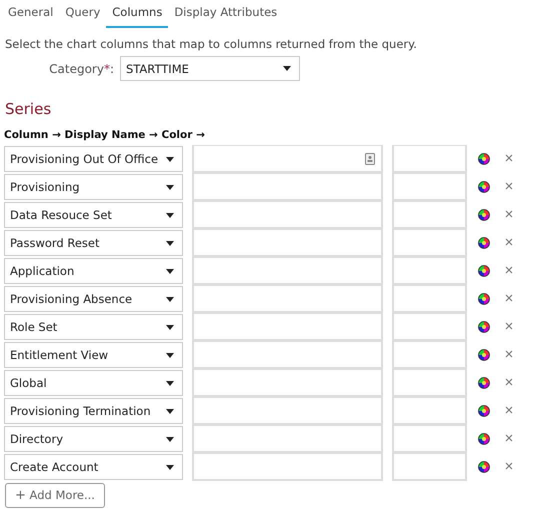 The width and height of the screenshot is (559, 522). I want to click on column-dropdown: Provisioning Absence, so click(93, 299).